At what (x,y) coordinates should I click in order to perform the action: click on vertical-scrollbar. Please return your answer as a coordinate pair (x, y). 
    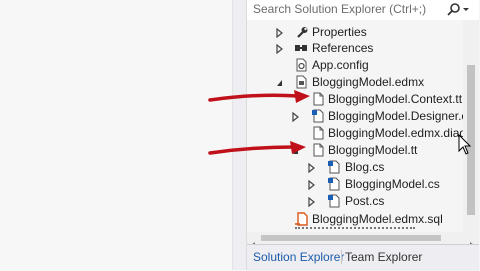
    Looking at the image, I should click on (471, 126).